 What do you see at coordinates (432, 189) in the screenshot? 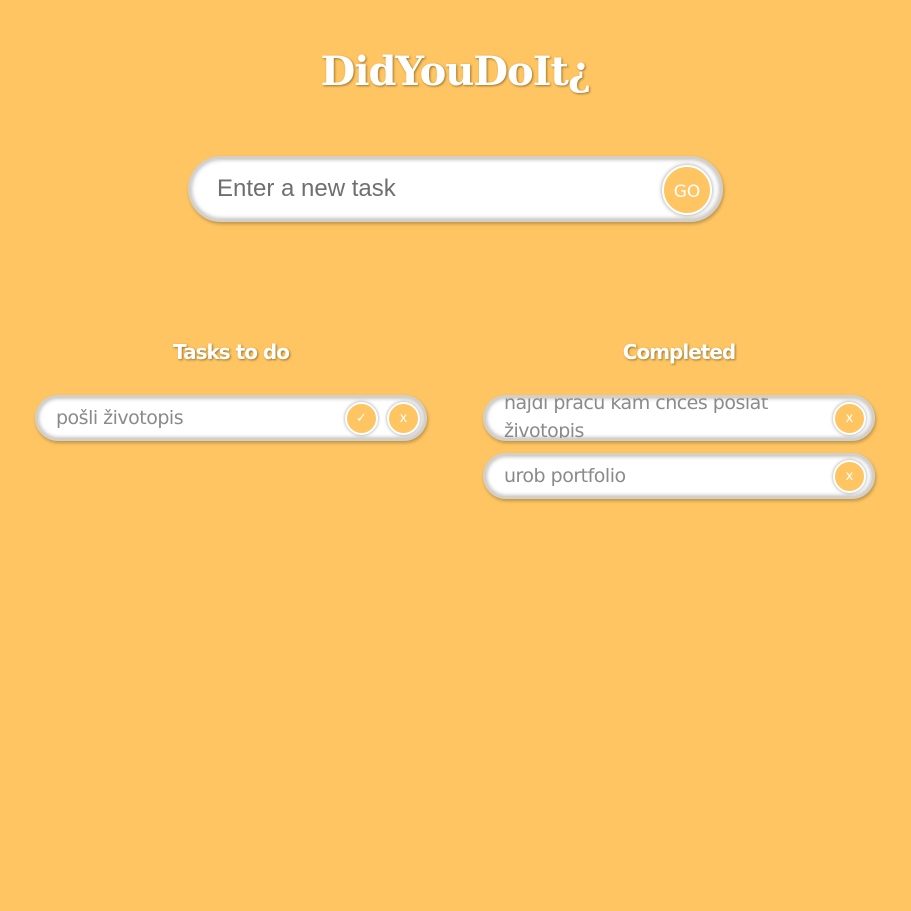
I see `new-task-input` at bounding box center [432, 189].